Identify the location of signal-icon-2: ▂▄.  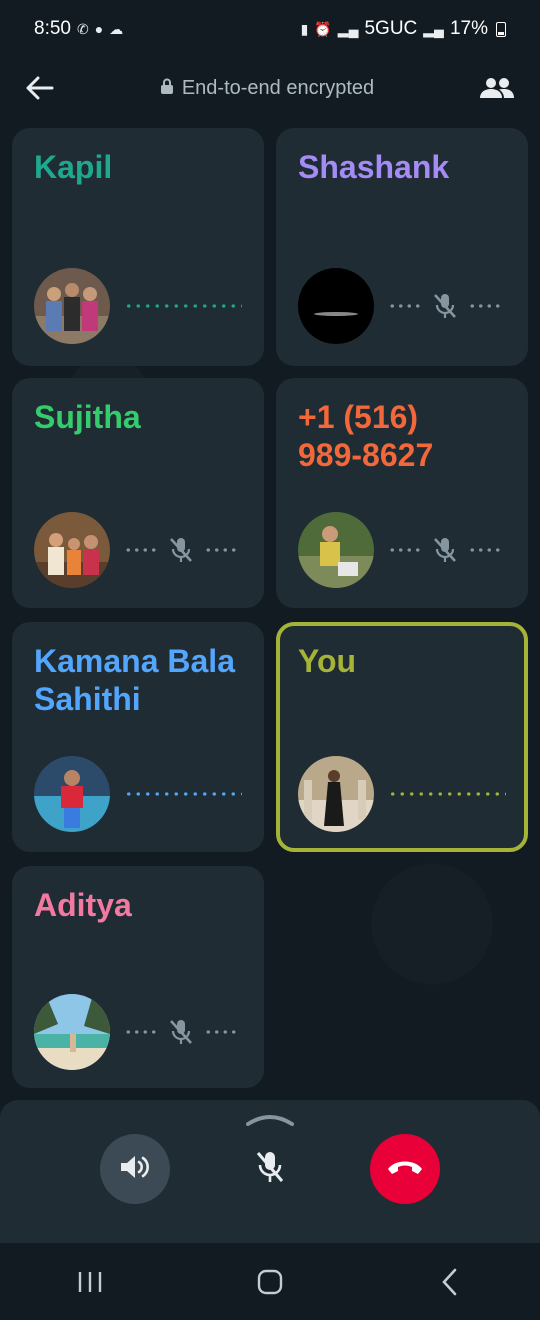
(433, 28).